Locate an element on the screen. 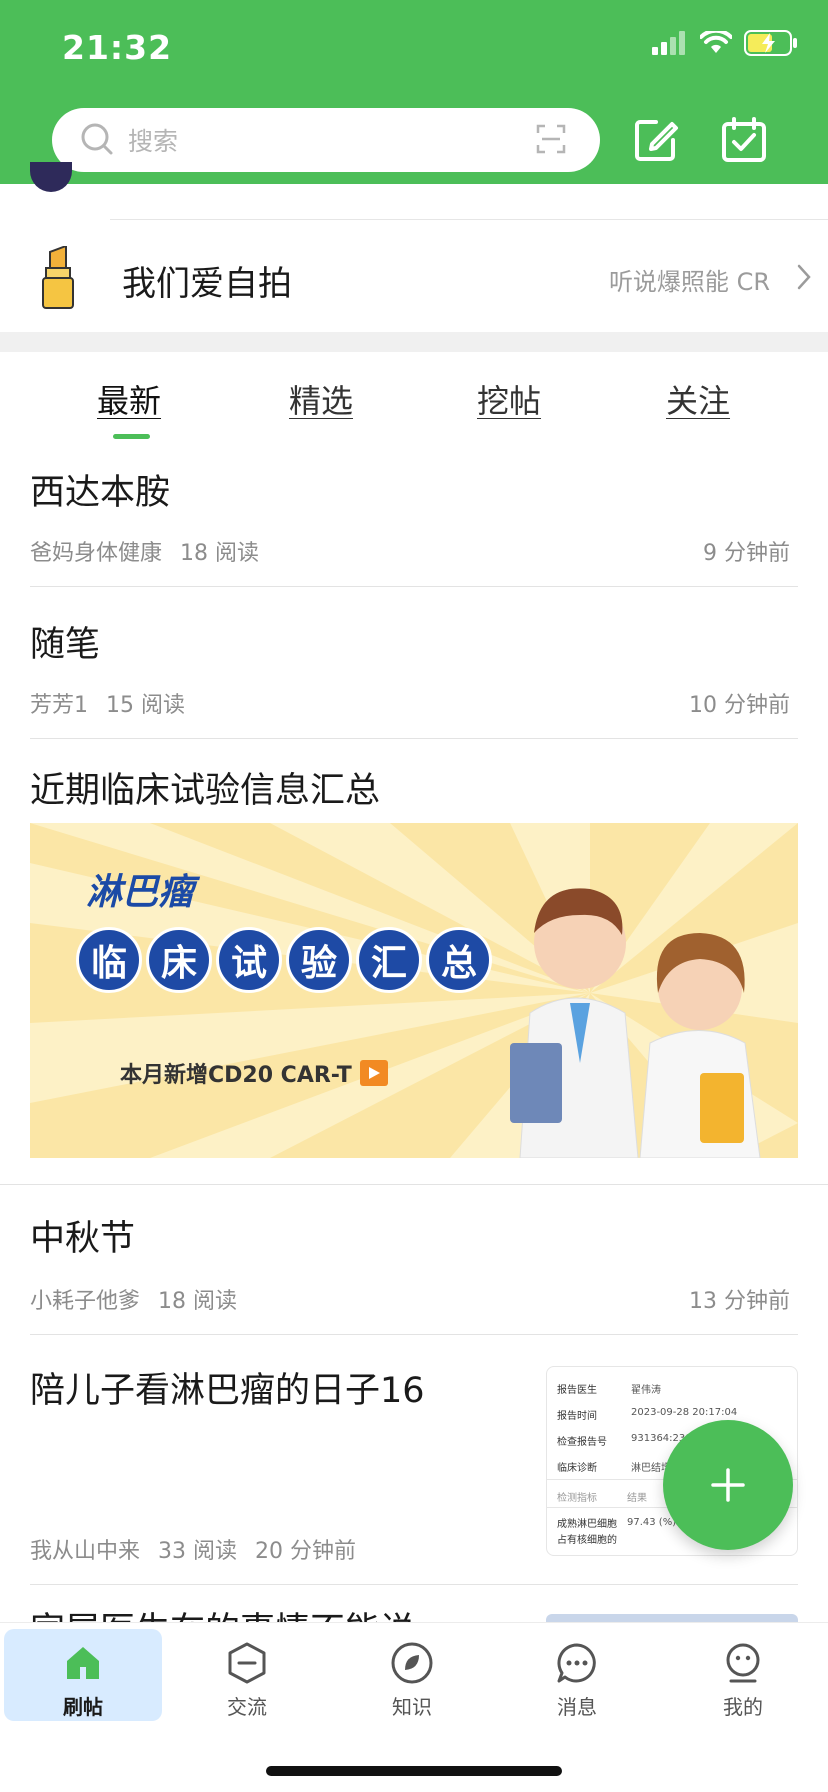 The height and width of the screenshot is (1792, 828). post-title: 随笔 is located at coordinates (65, 645).